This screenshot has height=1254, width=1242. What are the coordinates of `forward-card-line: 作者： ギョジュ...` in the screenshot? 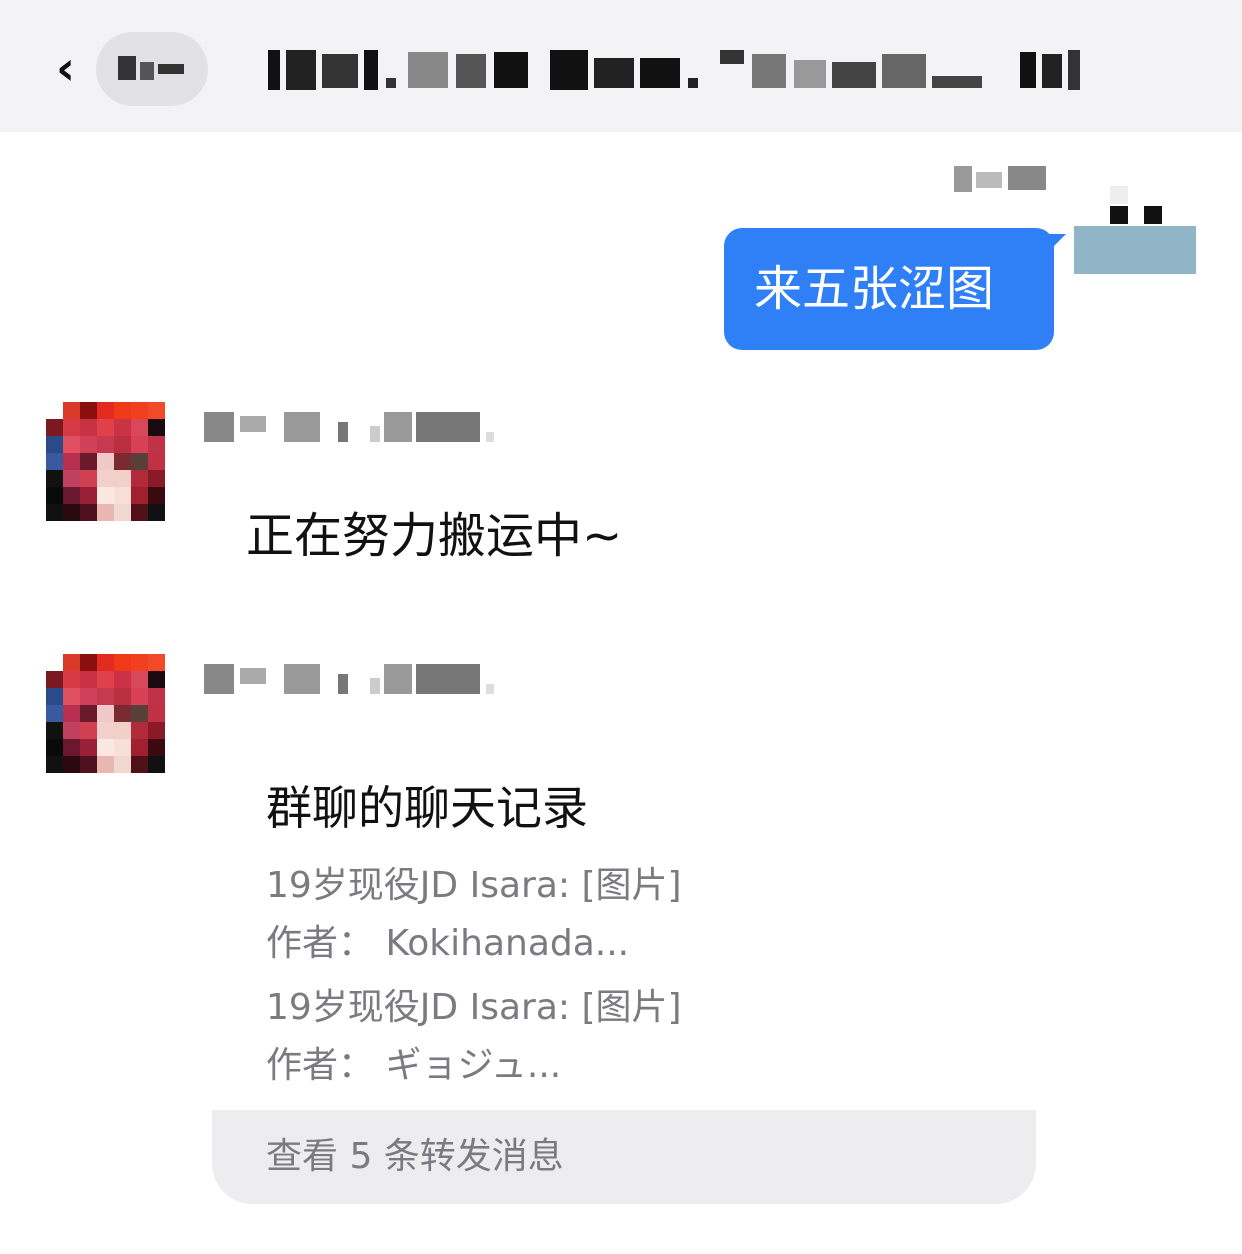 It's located at (414, 1065).